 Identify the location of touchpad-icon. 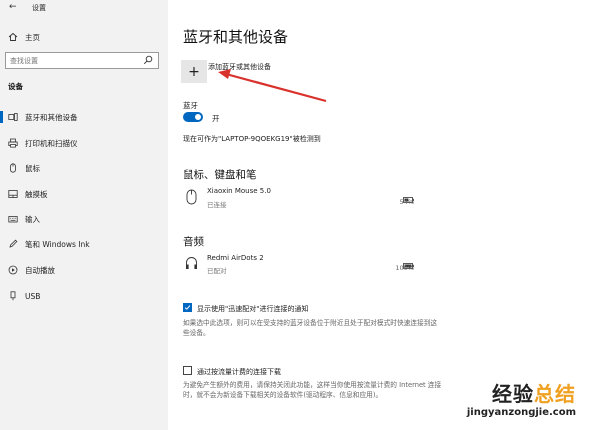
(13, 194).